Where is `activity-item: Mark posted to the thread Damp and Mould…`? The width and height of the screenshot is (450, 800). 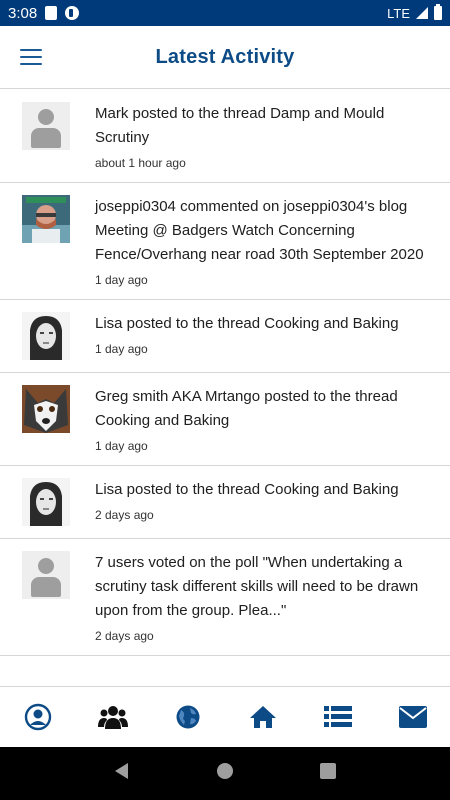 activity-item: Mark posted to the thread Damp and Mould… is located at coordinates (225, 136).